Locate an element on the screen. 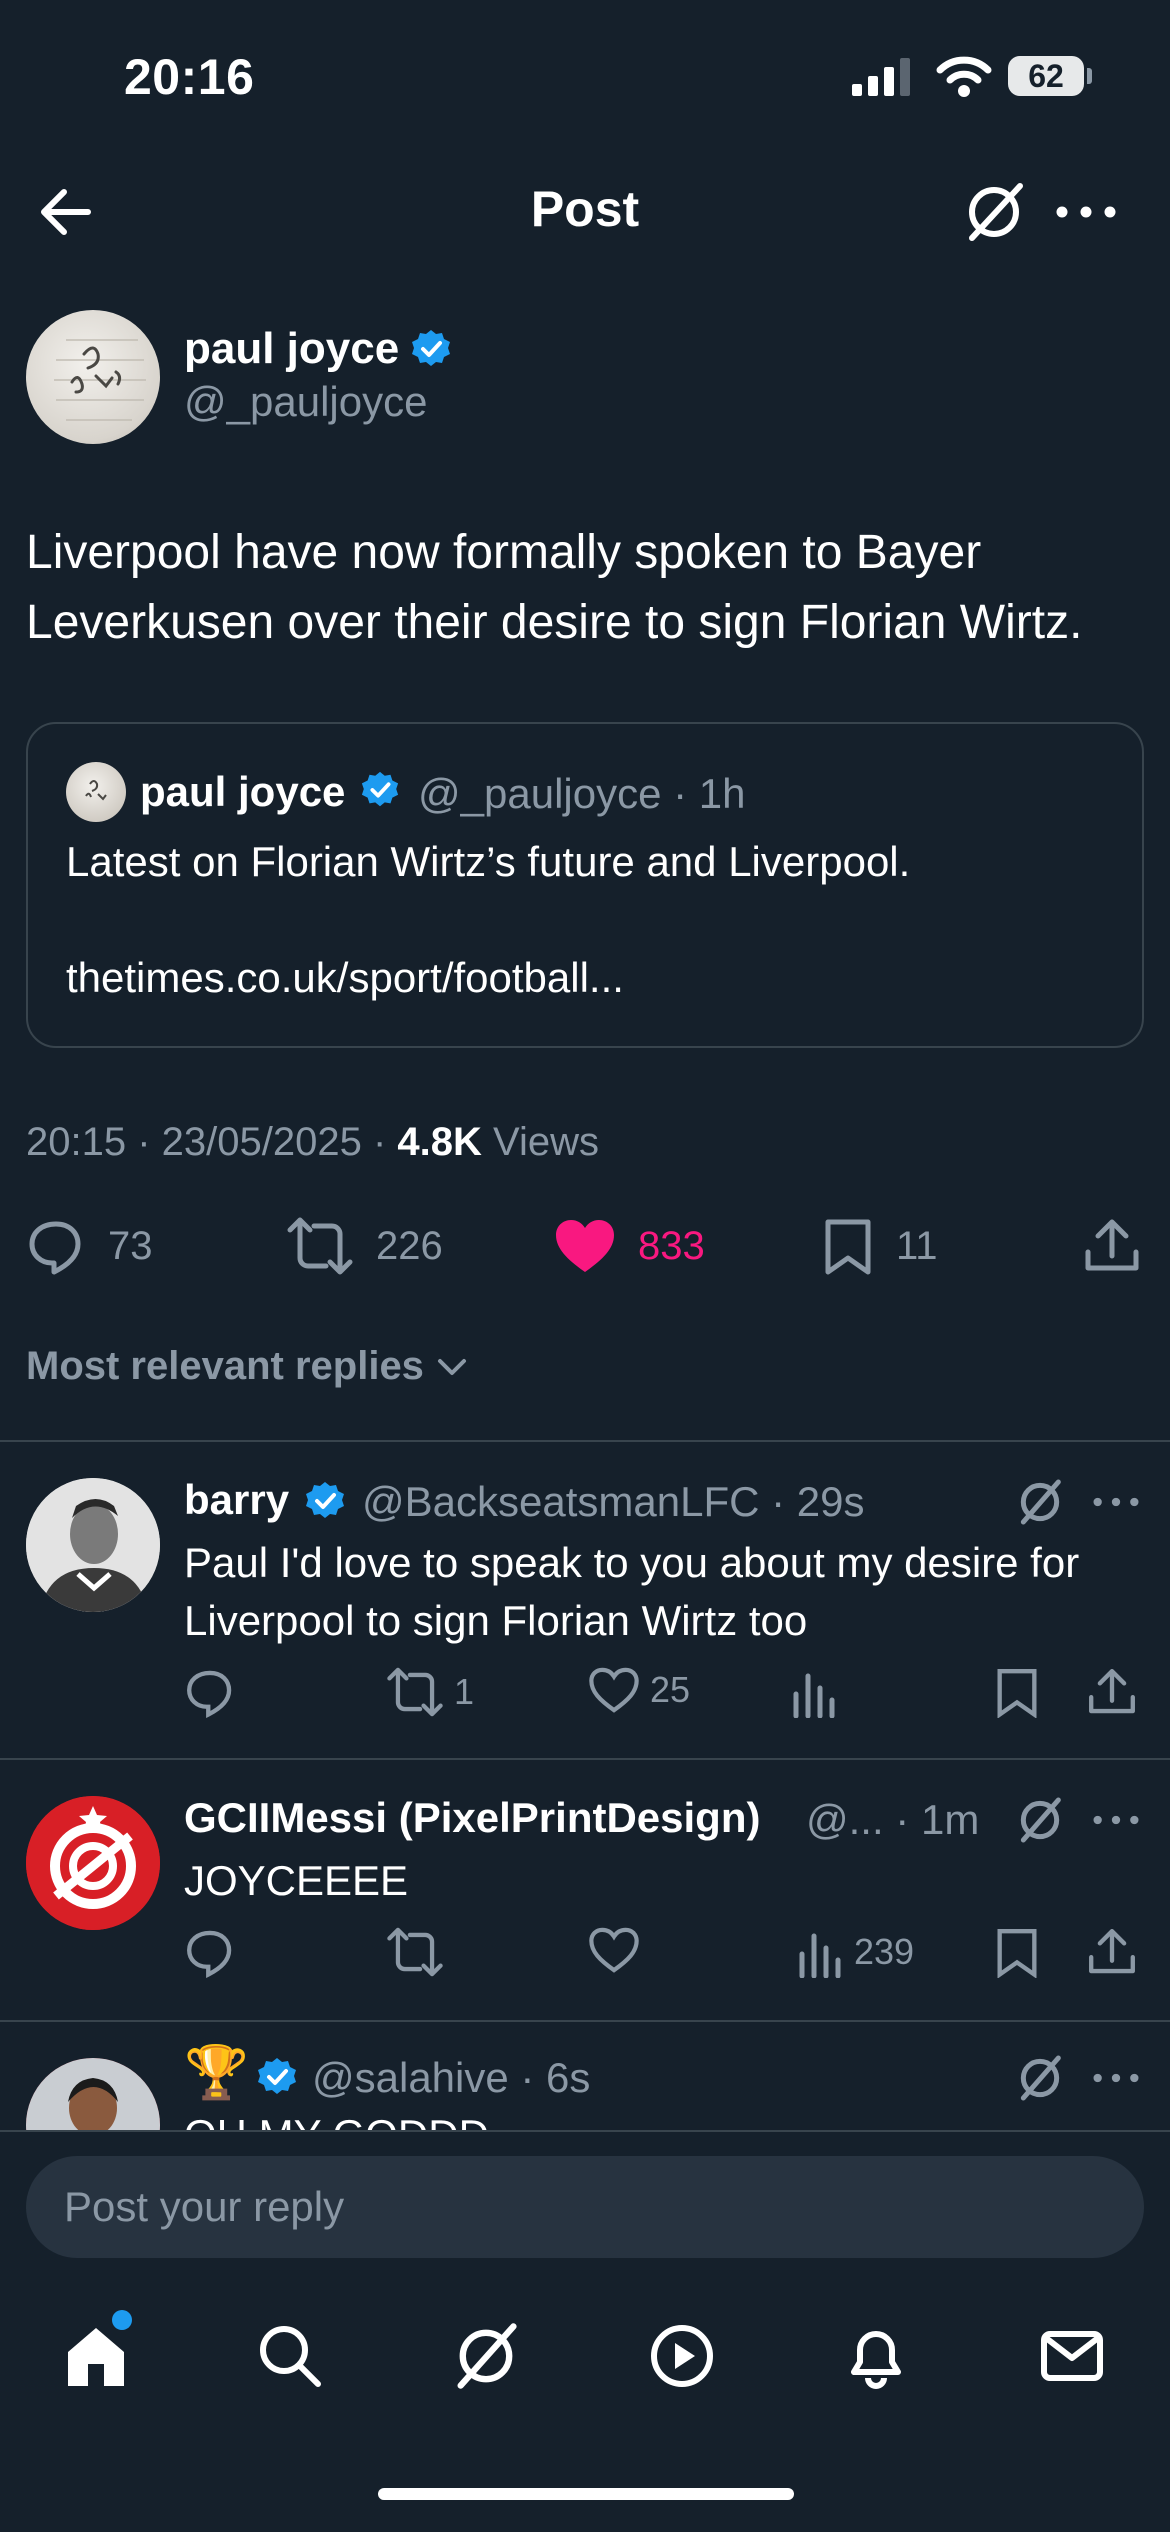 This screenshot has width=1170, height=2532. reply-count: 73 is located at coordinates (130, 1245).